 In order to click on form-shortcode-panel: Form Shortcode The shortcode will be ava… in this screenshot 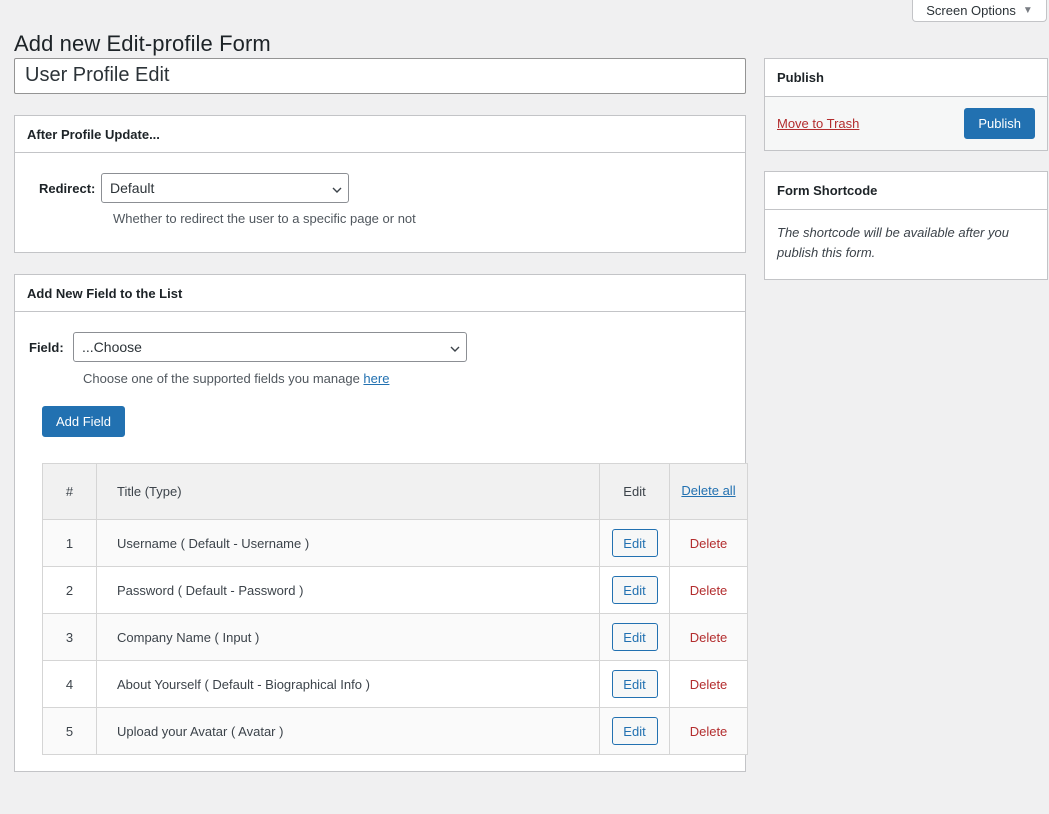, I will do `click(906, 226)`.